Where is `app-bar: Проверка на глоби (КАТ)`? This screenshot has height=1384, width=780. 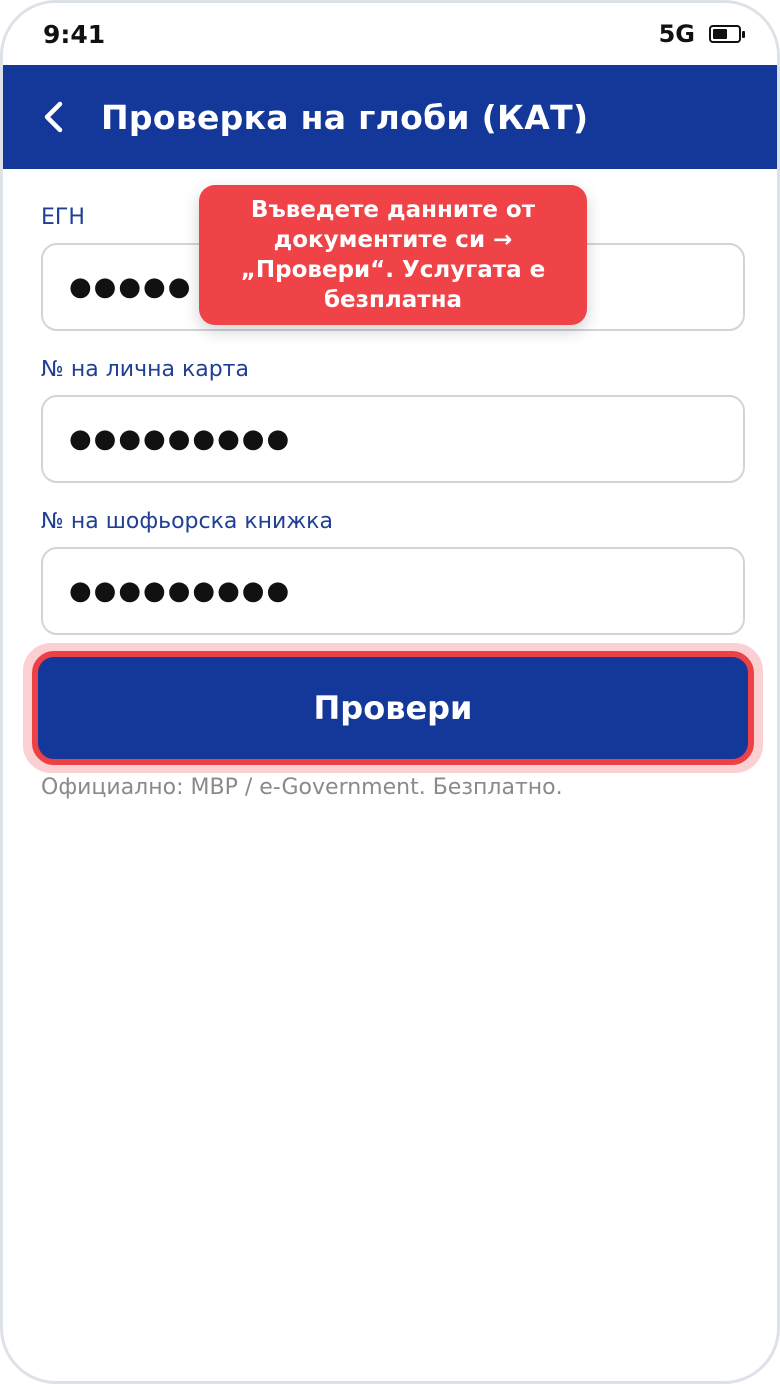 app-bar: Проверка на глоби (КАТ) is located at coordinates (390, 117).